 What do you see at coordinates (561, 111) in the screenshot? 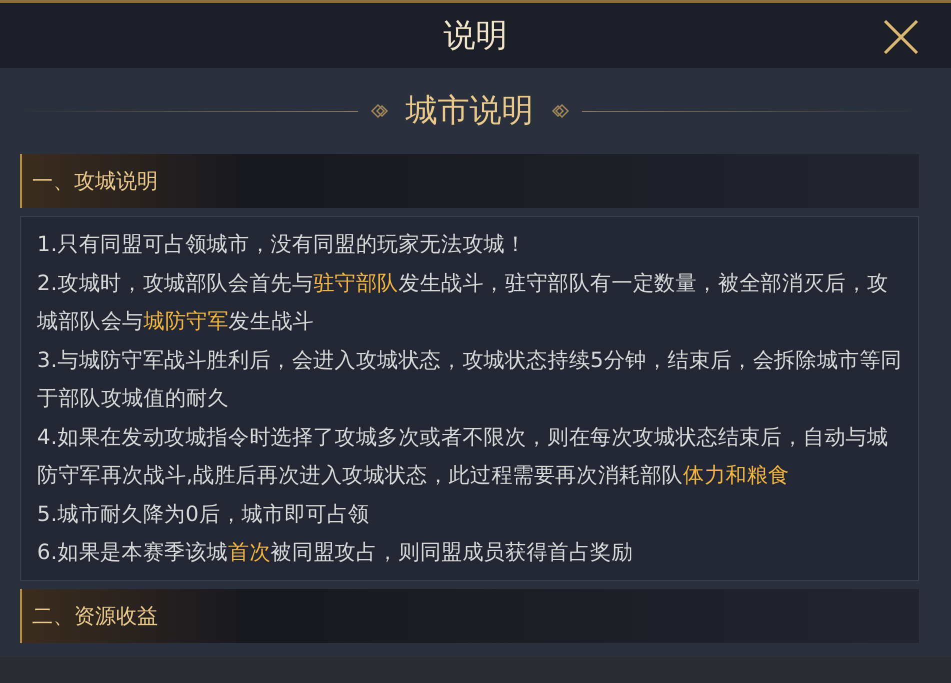
I see `diamond-icon` at bounding box center [561, 111].